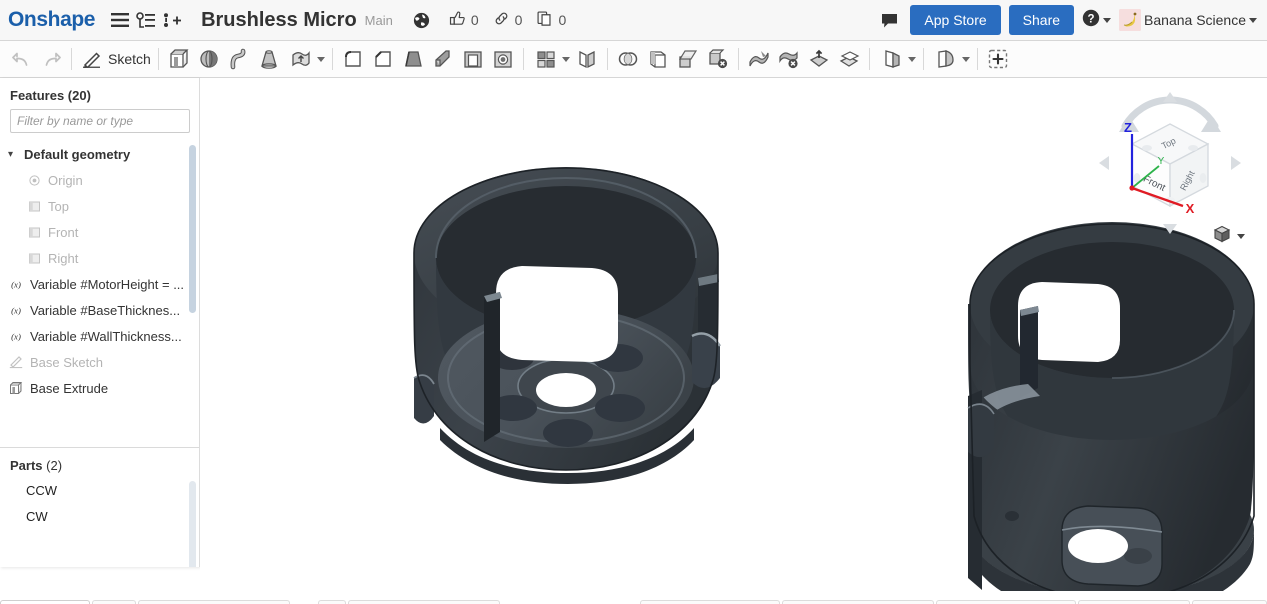  What do you see at coordinates (14, 154) in the screenshot?
I see `chevron-down-icon: ▾` at bounding box center [14, 154].